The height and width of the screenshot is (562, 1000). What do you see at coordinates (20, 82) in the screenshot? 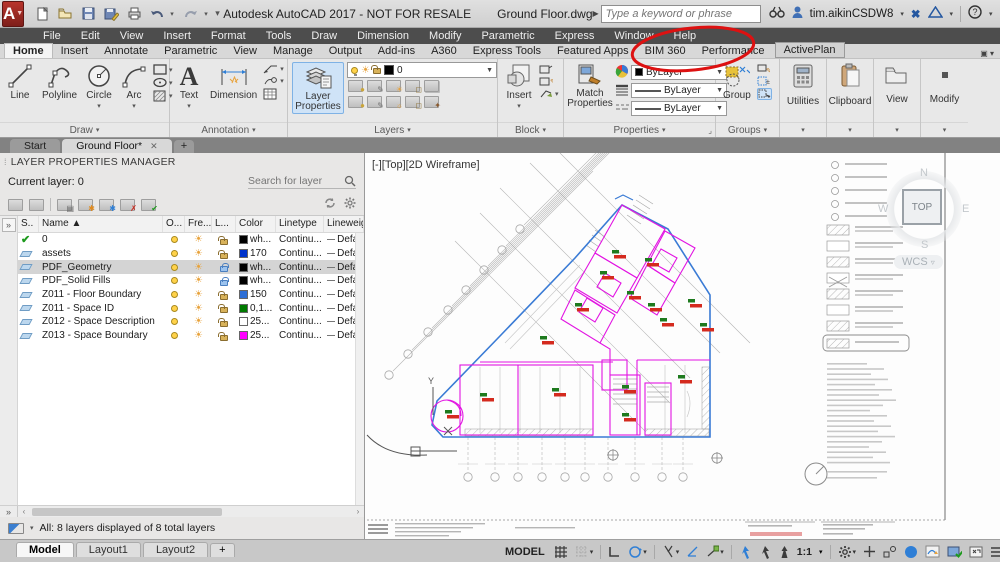
I see `line-button: Line` at bounding box center [20, 82].